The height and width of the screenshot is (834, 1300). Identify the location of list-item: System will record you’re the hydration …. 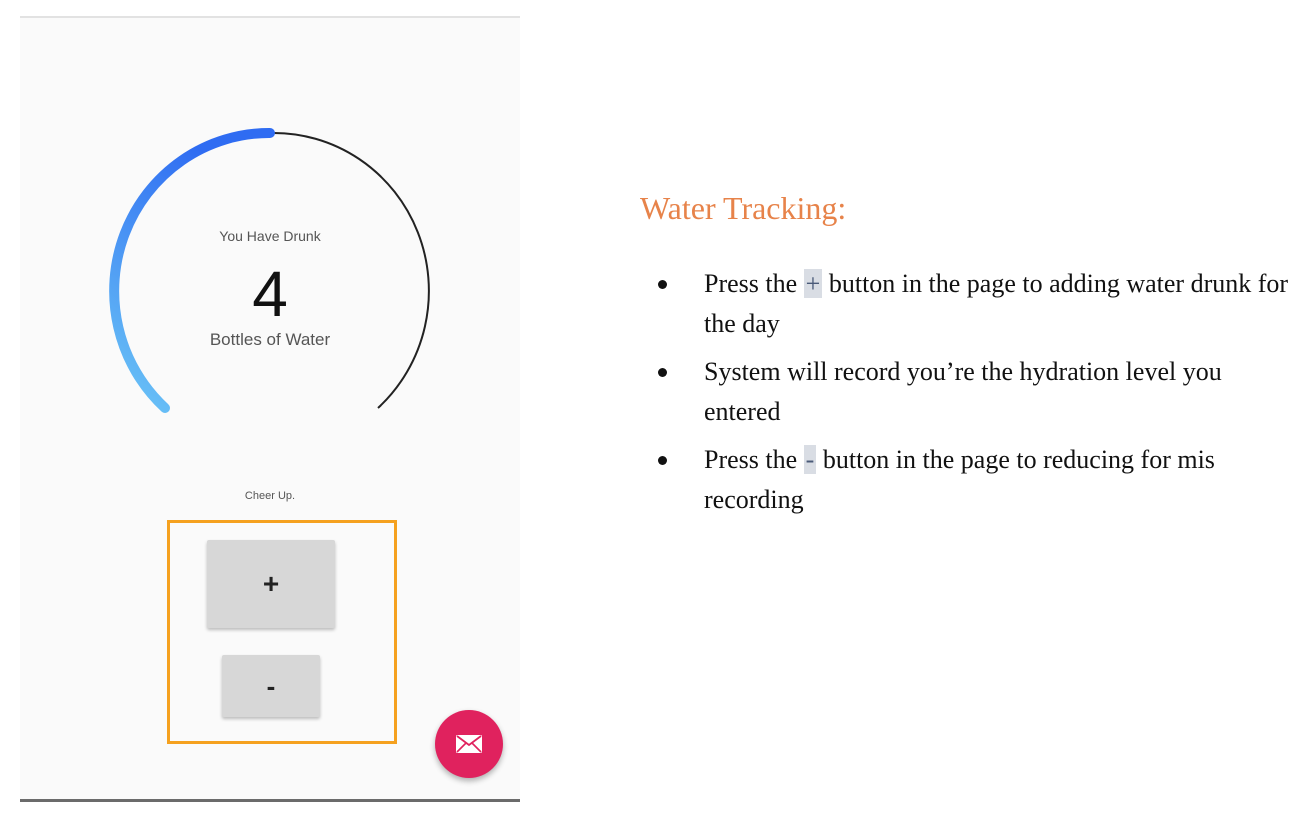
(965, 392).